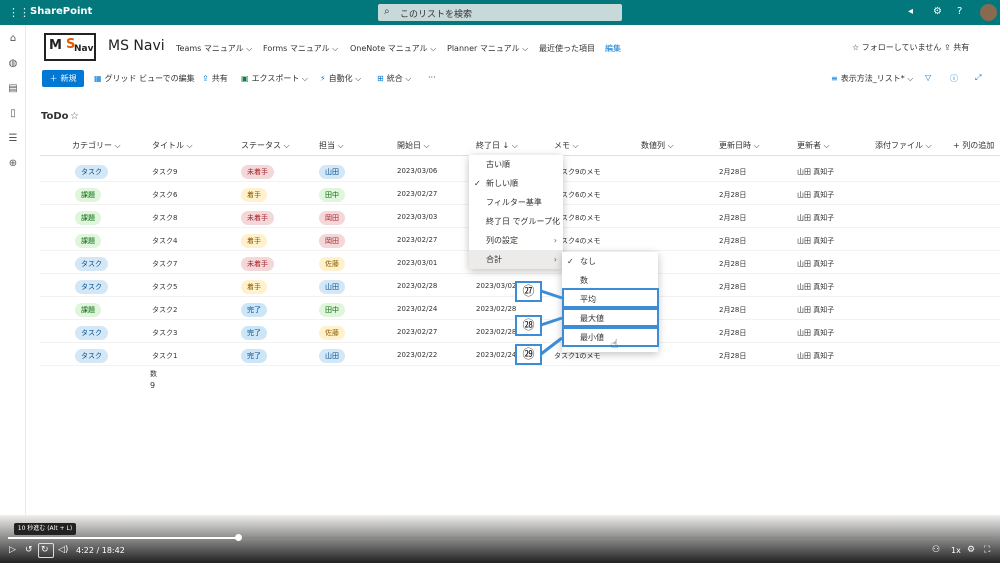  What do you see at coordinates (500, 539) in the screenshot?
I see `video-player-bar` at bounding box center [500, 539].